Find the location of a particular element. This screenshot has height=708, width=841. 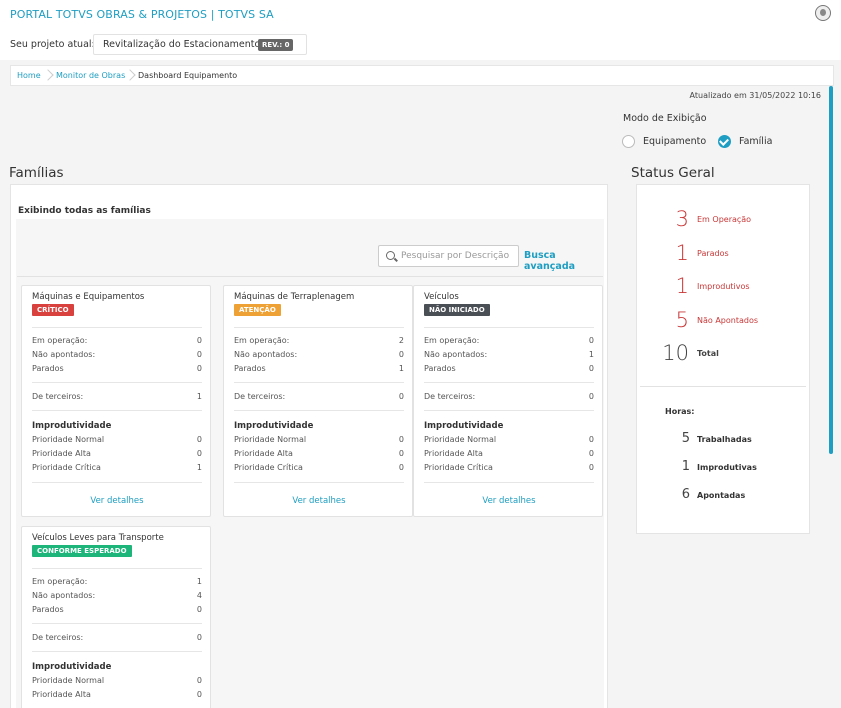

project-name: Revitalização do Estacionamento is located at coordinates (182, 44).